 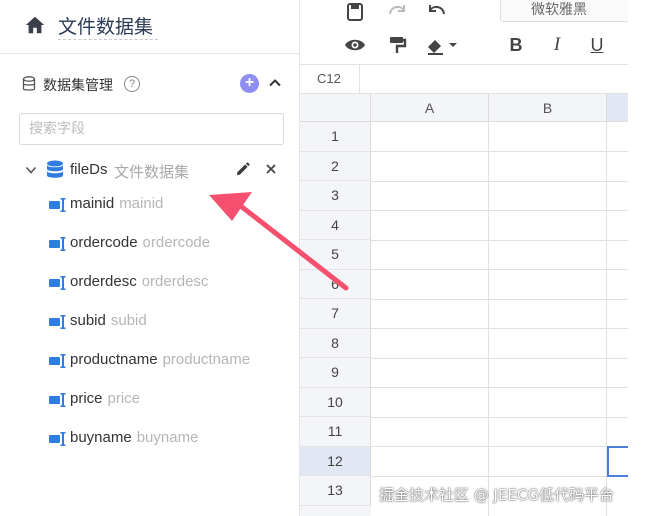 I want to click on dataset-manager-label: 数据集管理, so click(x=78, y=86).